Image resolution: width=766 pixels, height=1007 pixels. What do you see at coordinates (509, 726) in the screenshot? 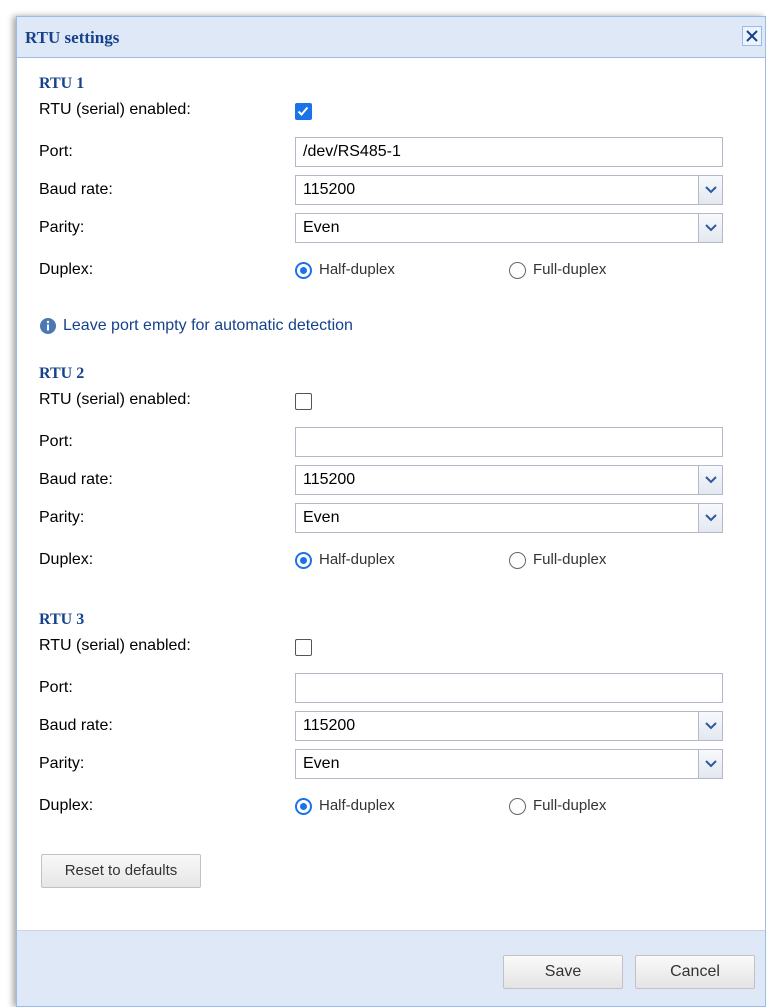
I see `rtu-3-baud-select: 115200` at bounding box center [509, 726].